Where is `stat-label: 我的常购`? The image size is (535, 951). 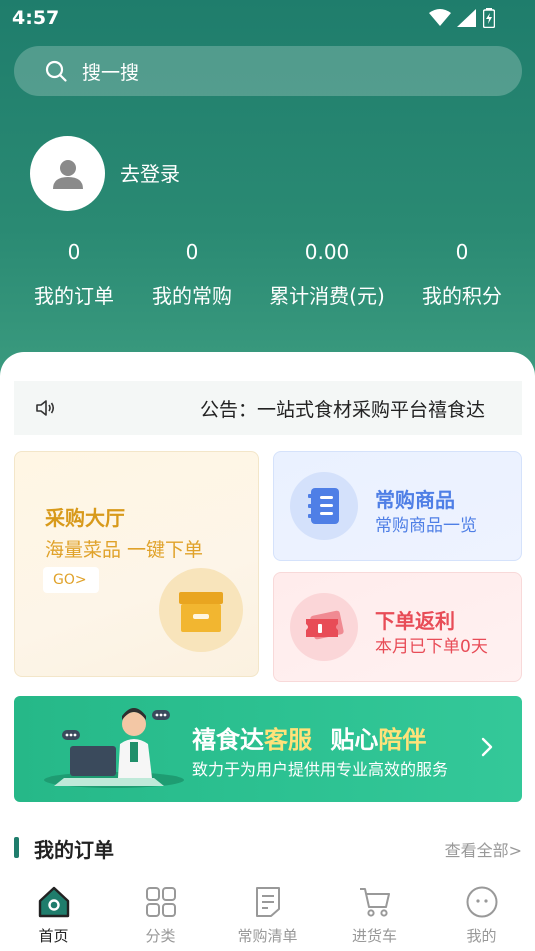
stat-label: 我的常购 is located at coordinates (192, 296).